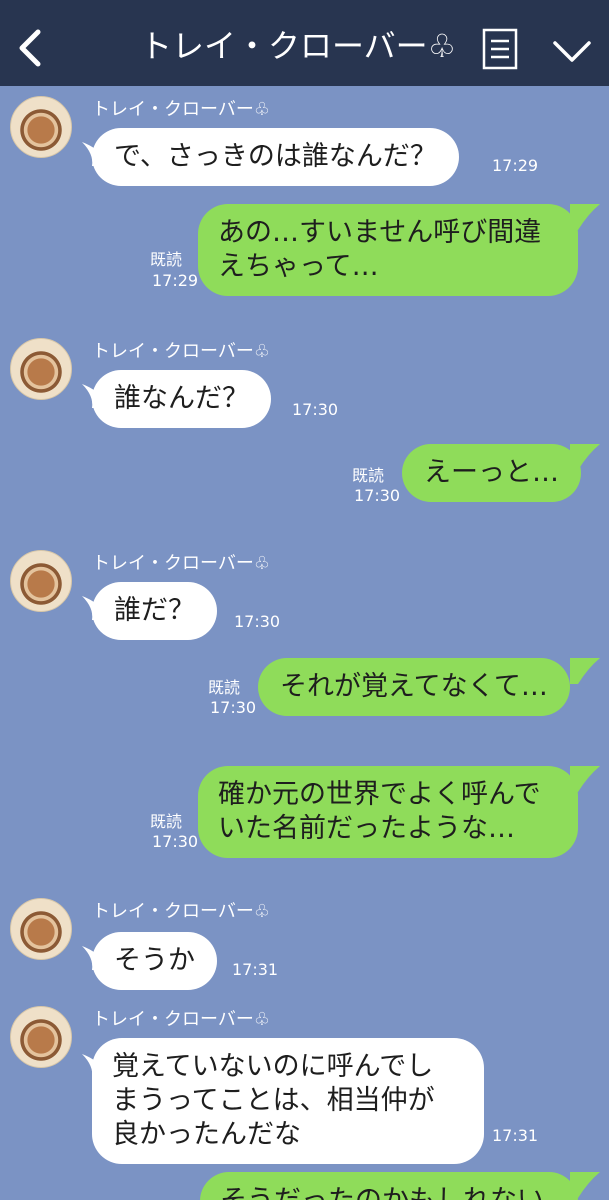  I want to click on chat-header: トレイ・クローバー♧, so click(304, 43).